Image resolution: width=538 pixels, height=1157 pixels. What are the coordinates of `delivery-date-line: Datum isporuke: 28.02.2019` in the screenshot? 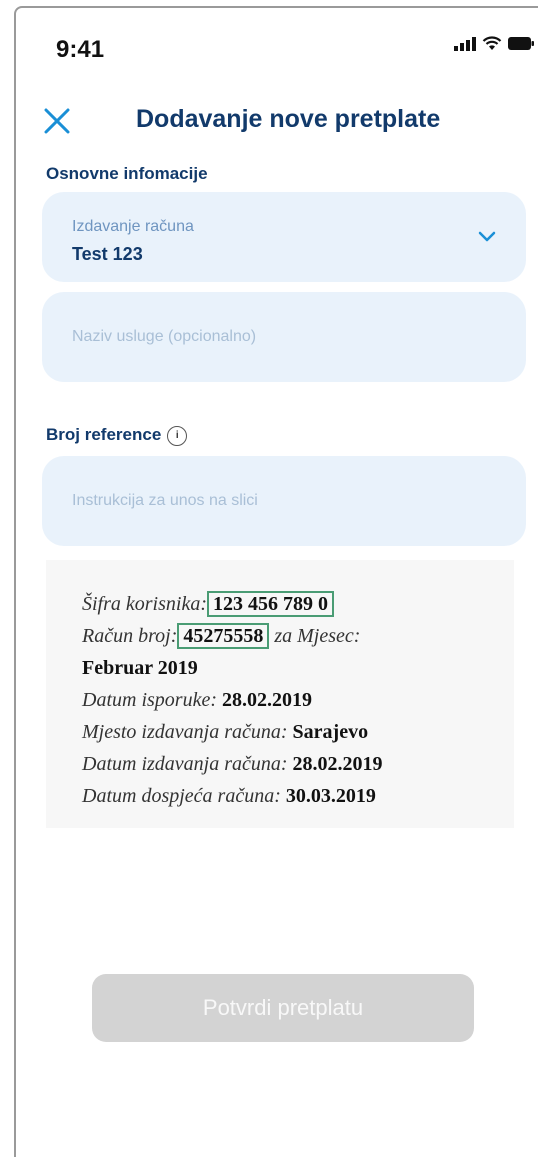 It's located at (232, 700).